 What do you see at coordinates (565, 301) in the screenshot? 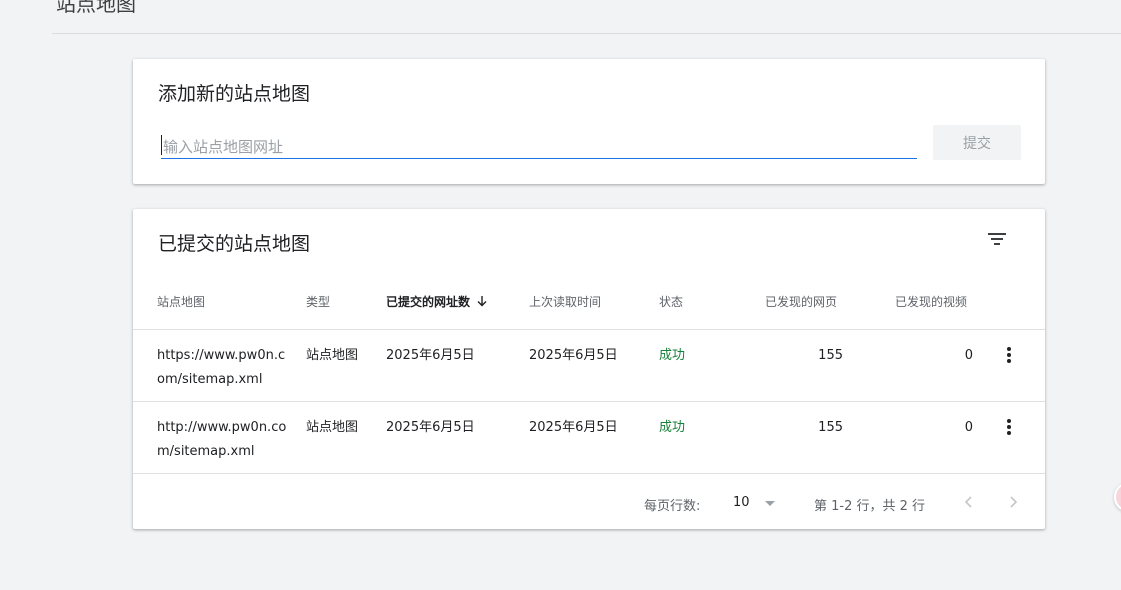
I see `column-last-read: 上次读取时间` at bounding box center [565, 301].